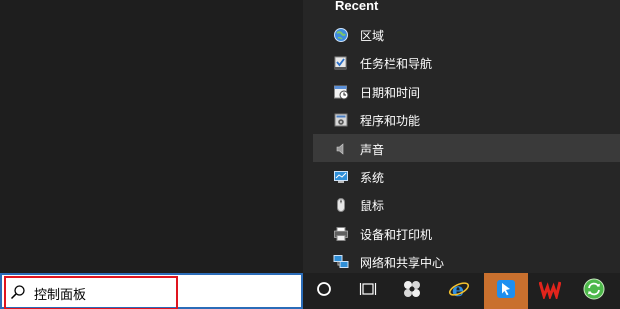  I want to click on programs-features-icon, so click(341, 120).